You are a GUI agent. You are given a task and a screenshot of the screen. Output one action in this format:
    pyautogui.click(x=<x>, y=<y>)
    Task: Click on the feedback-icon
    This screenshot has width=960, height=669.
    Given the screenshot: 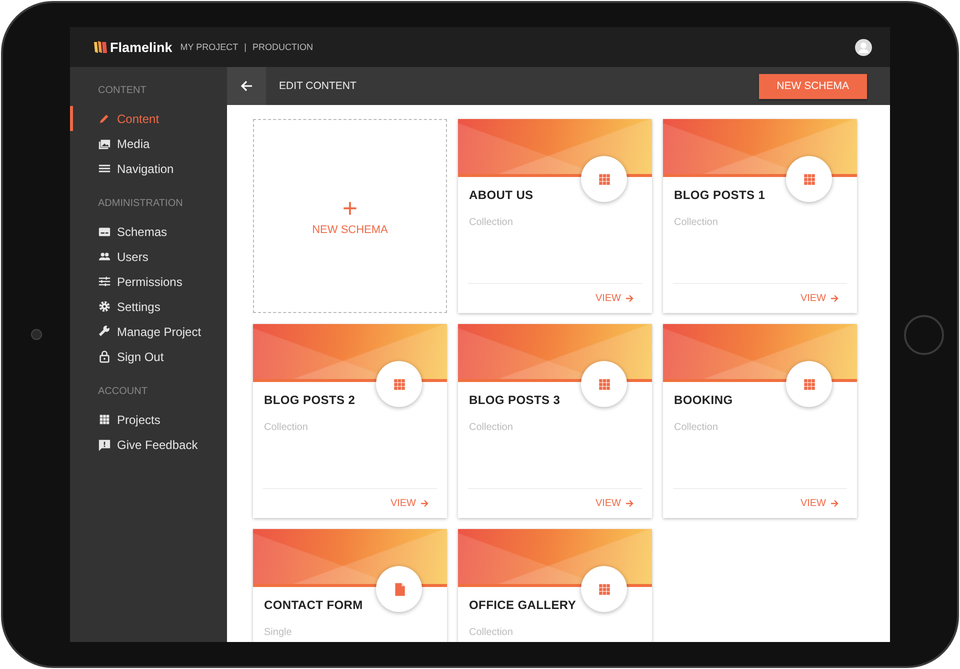 What is the action you would take?
    pyautogui.click(x=104, y=444)
    